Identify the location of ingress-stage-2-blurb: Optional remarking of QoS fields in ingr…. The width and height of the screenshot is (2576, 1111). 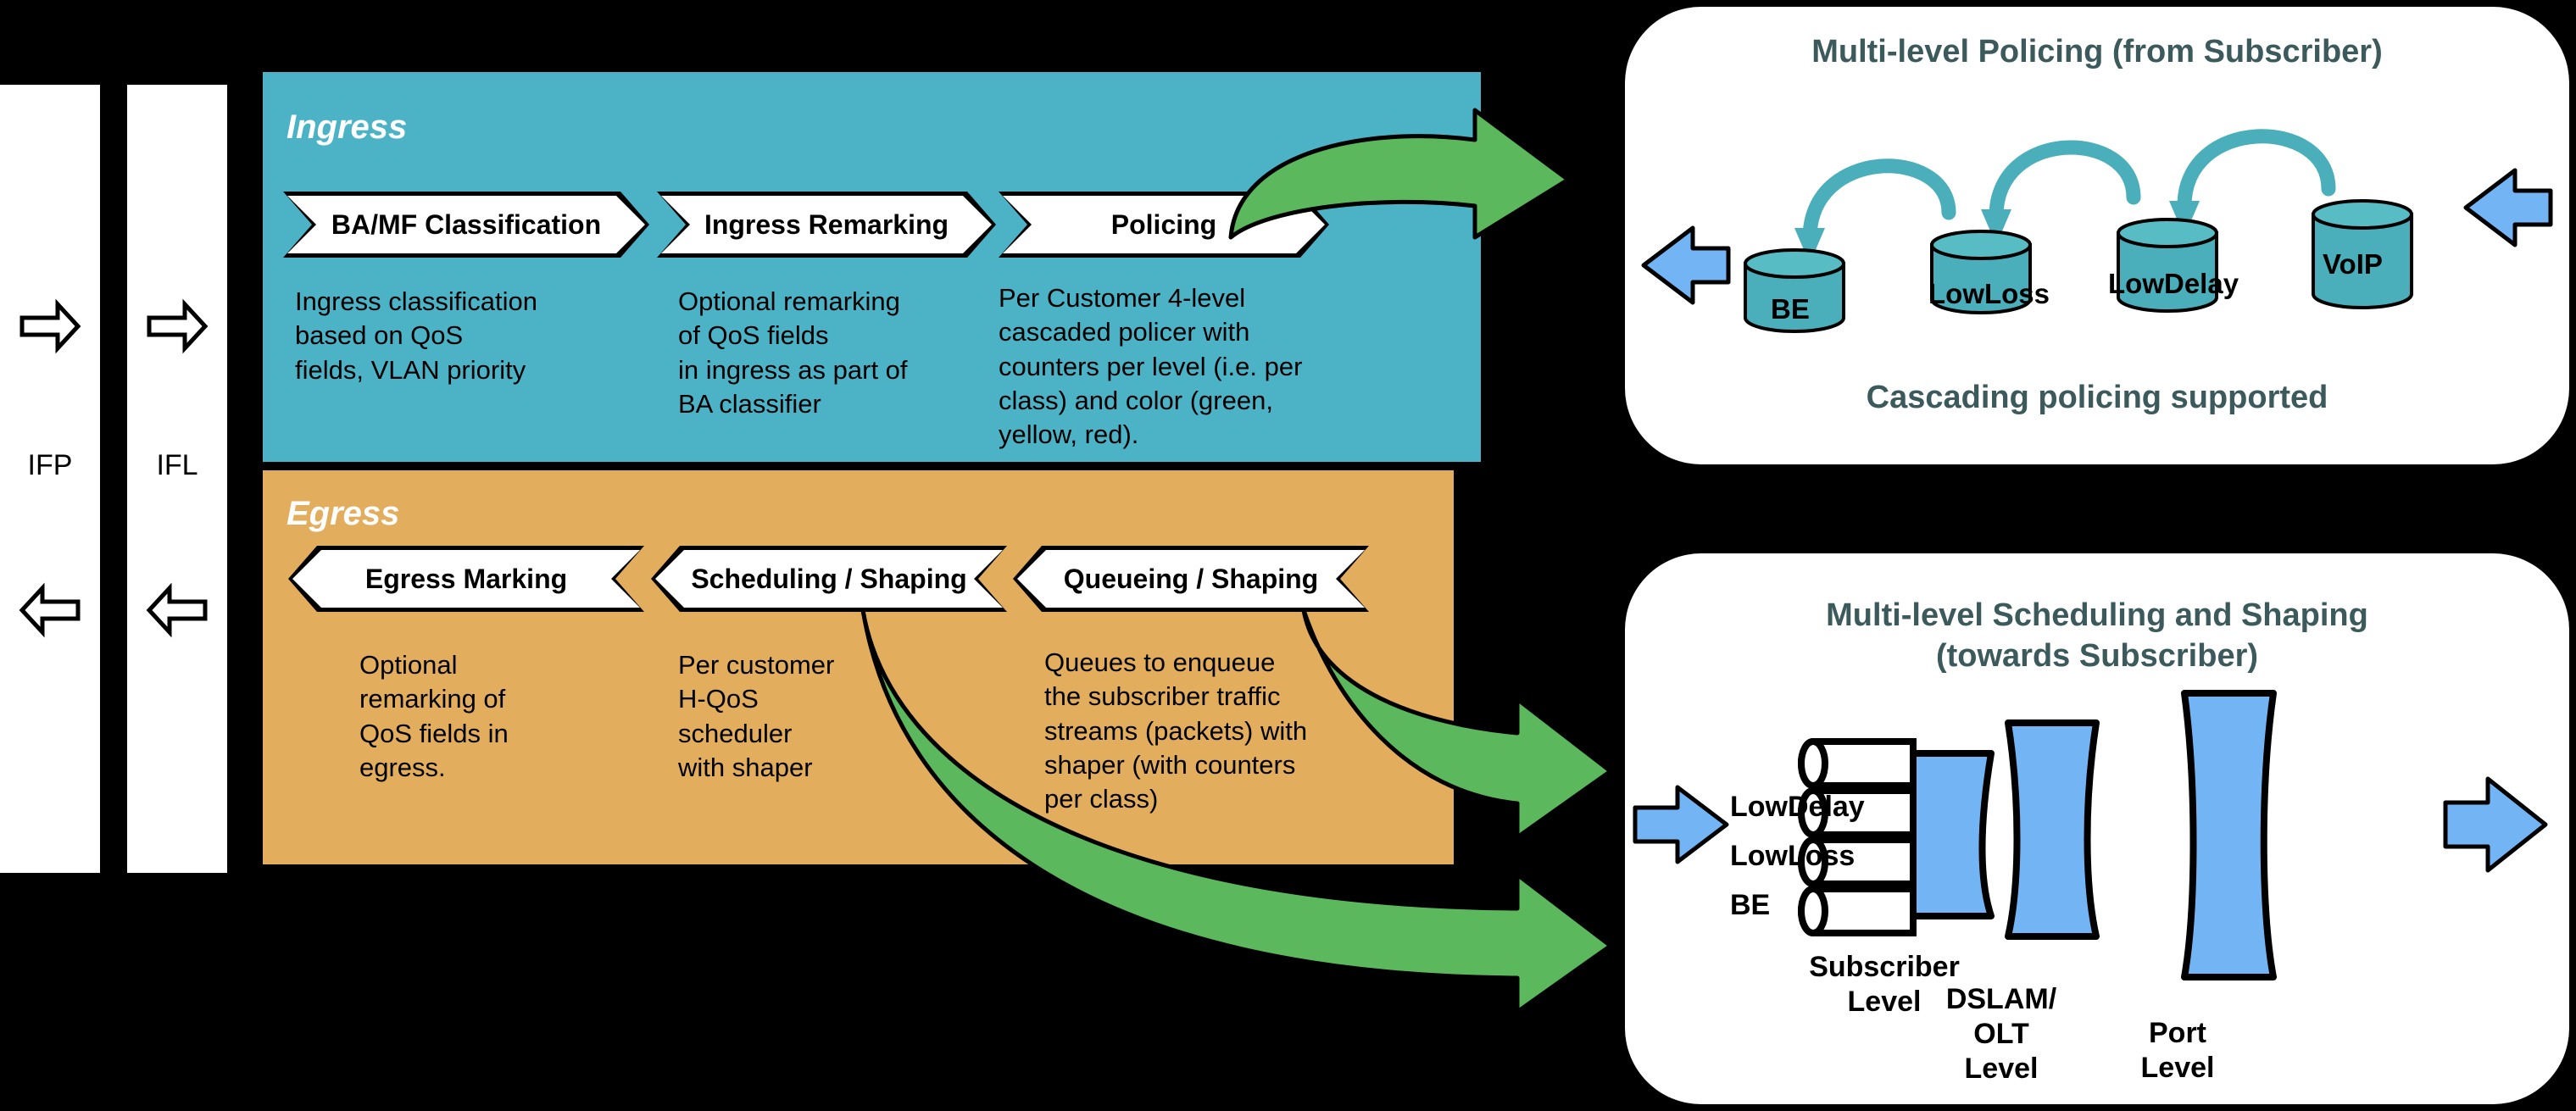
(793, 352).